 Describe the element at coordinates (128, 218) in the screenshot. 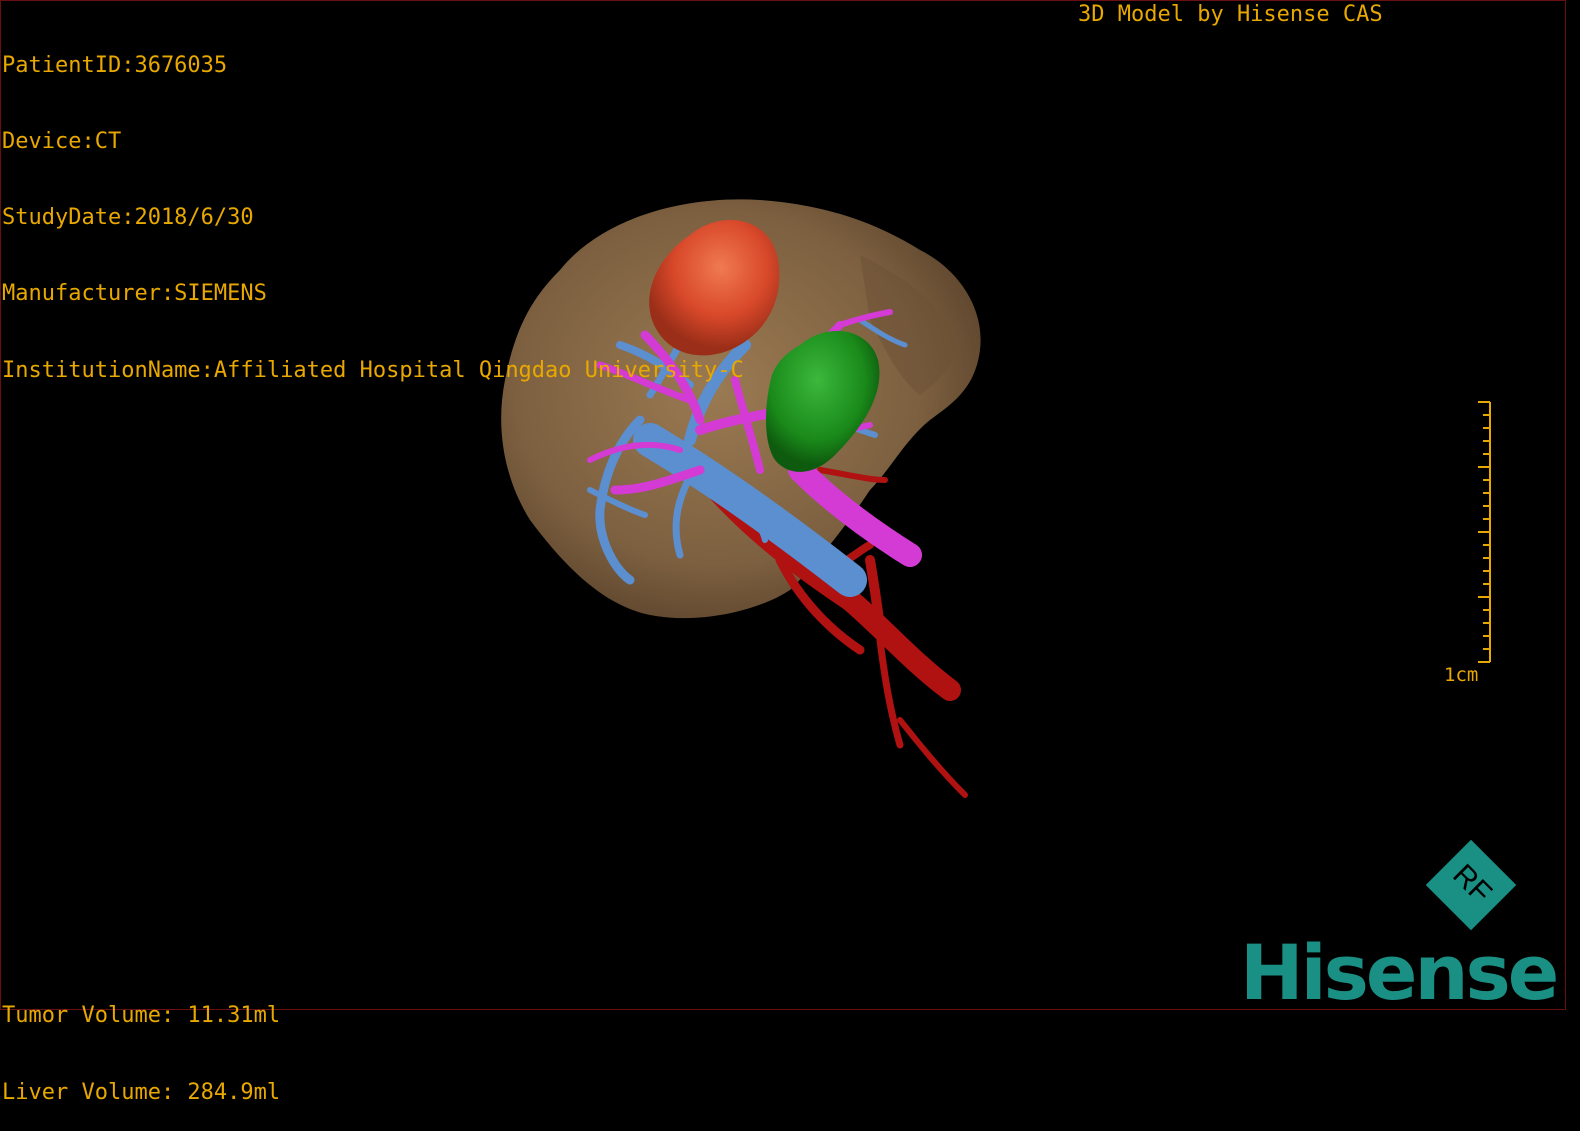

I see `study-date: StudyDate:2018/6/30` at that location.